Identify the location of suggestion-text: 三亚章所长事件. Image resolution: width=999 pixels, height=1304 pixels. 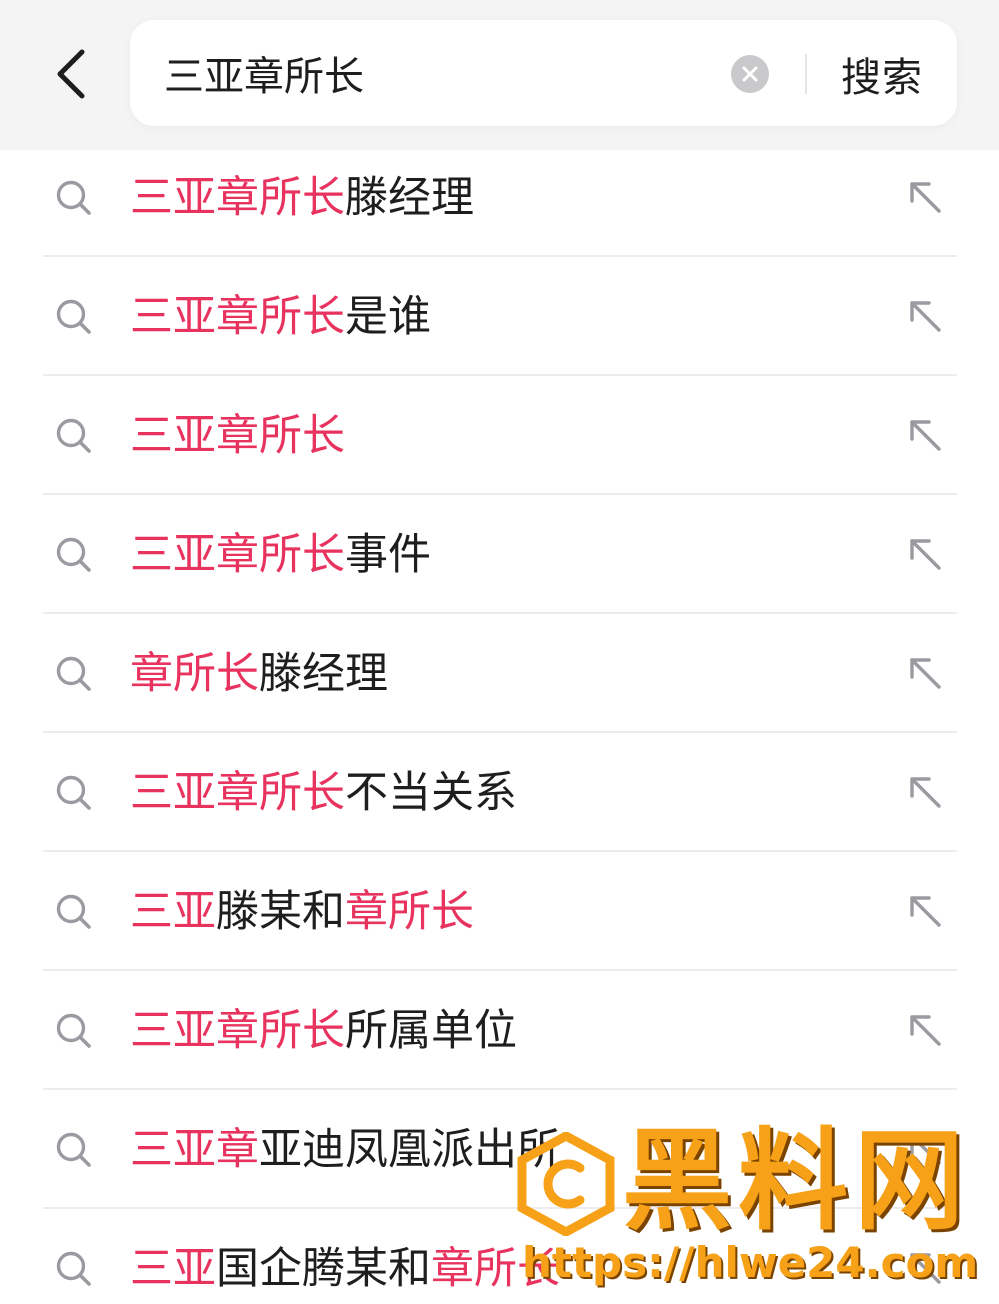
(280, 555).